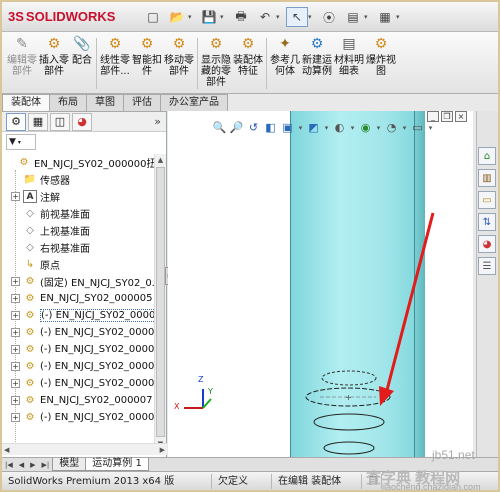  I want to click on tree-item: + ⚙ EN_NJCJ_SY02_000007, so click(78, 400).